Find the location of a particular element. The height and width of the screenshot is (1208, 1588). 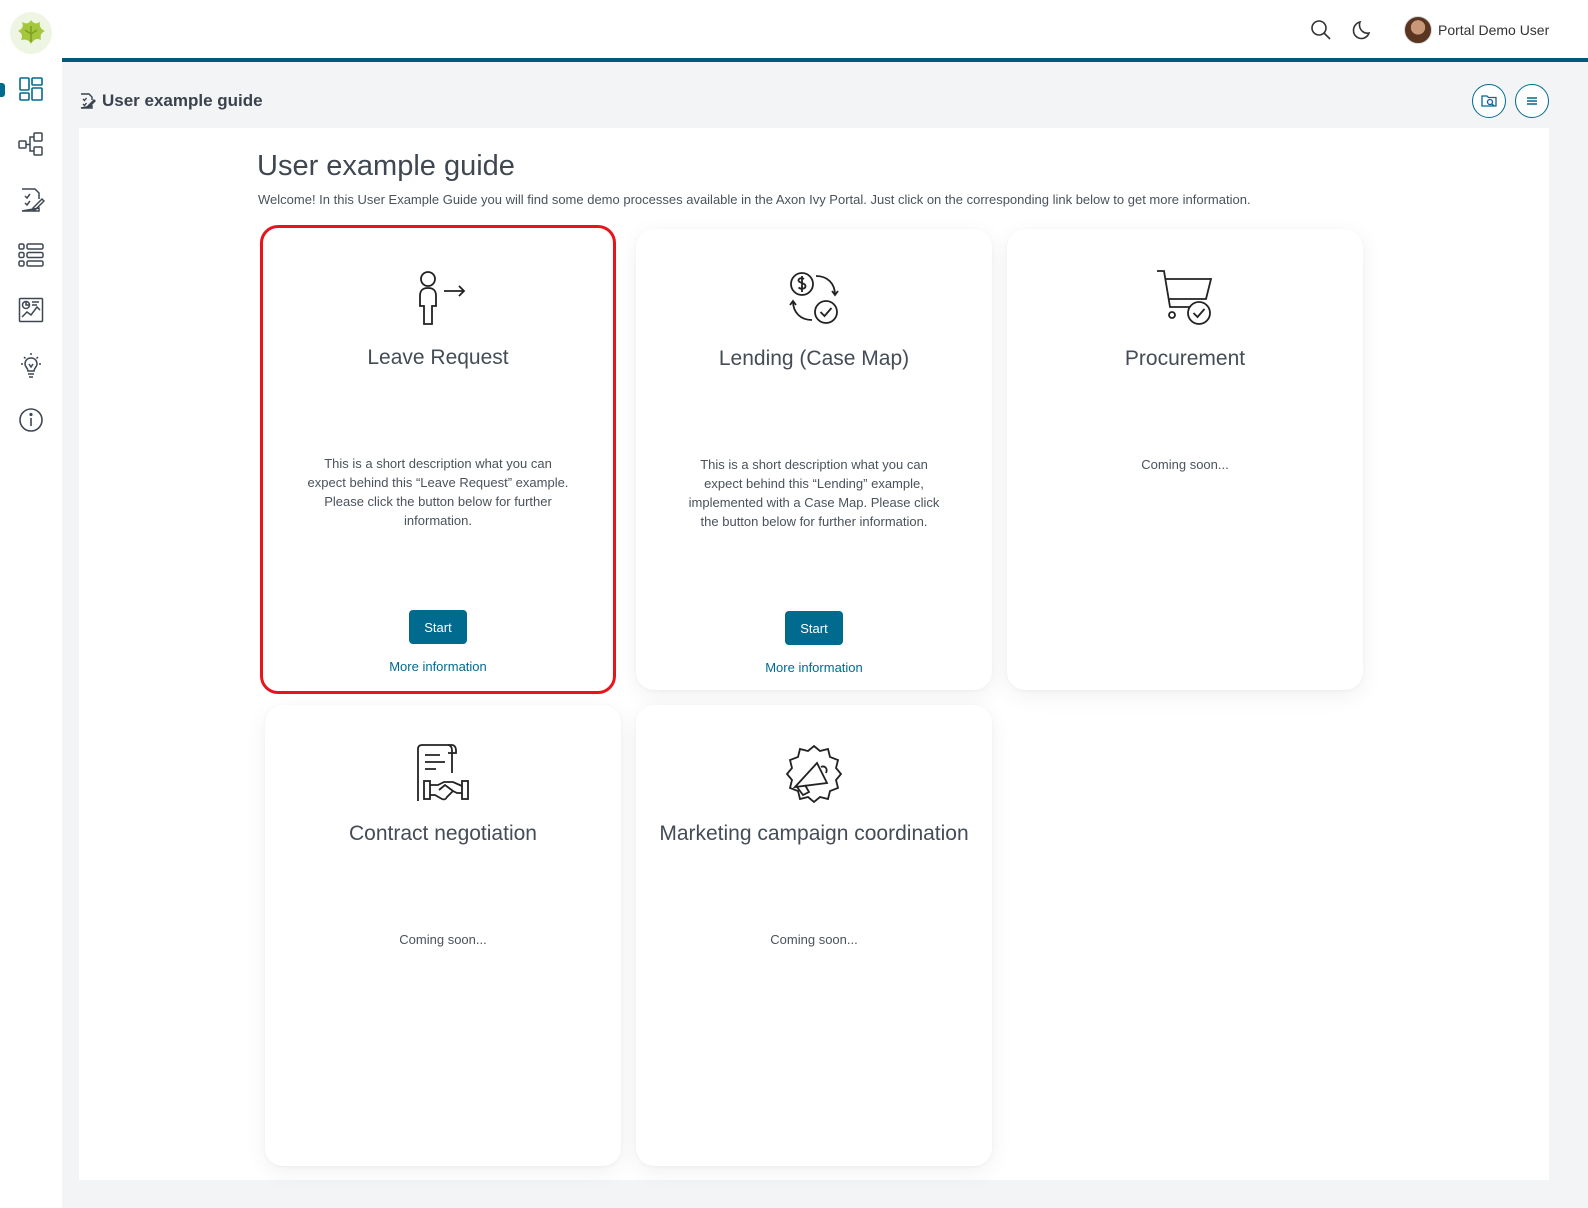

money-exchange-icon is located at coordinates (814, 298).